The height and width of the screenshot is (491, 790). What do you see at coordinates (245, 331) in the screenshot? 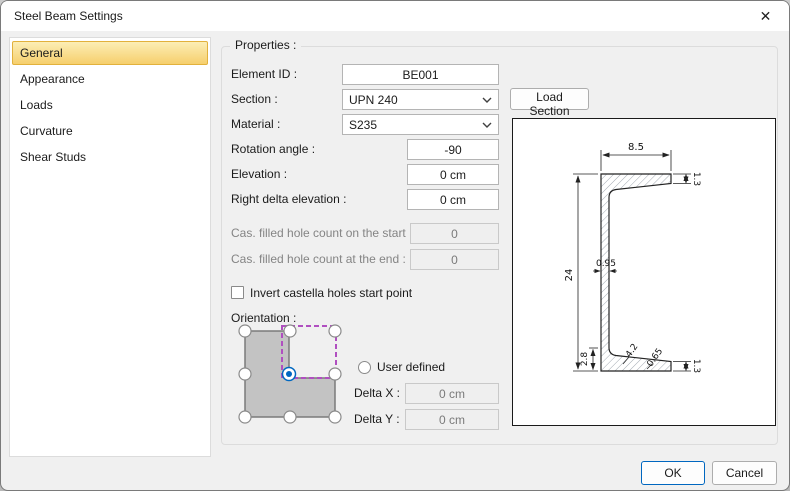
I see `orientation-anchor-top-left` at bounding box center [245, 331].